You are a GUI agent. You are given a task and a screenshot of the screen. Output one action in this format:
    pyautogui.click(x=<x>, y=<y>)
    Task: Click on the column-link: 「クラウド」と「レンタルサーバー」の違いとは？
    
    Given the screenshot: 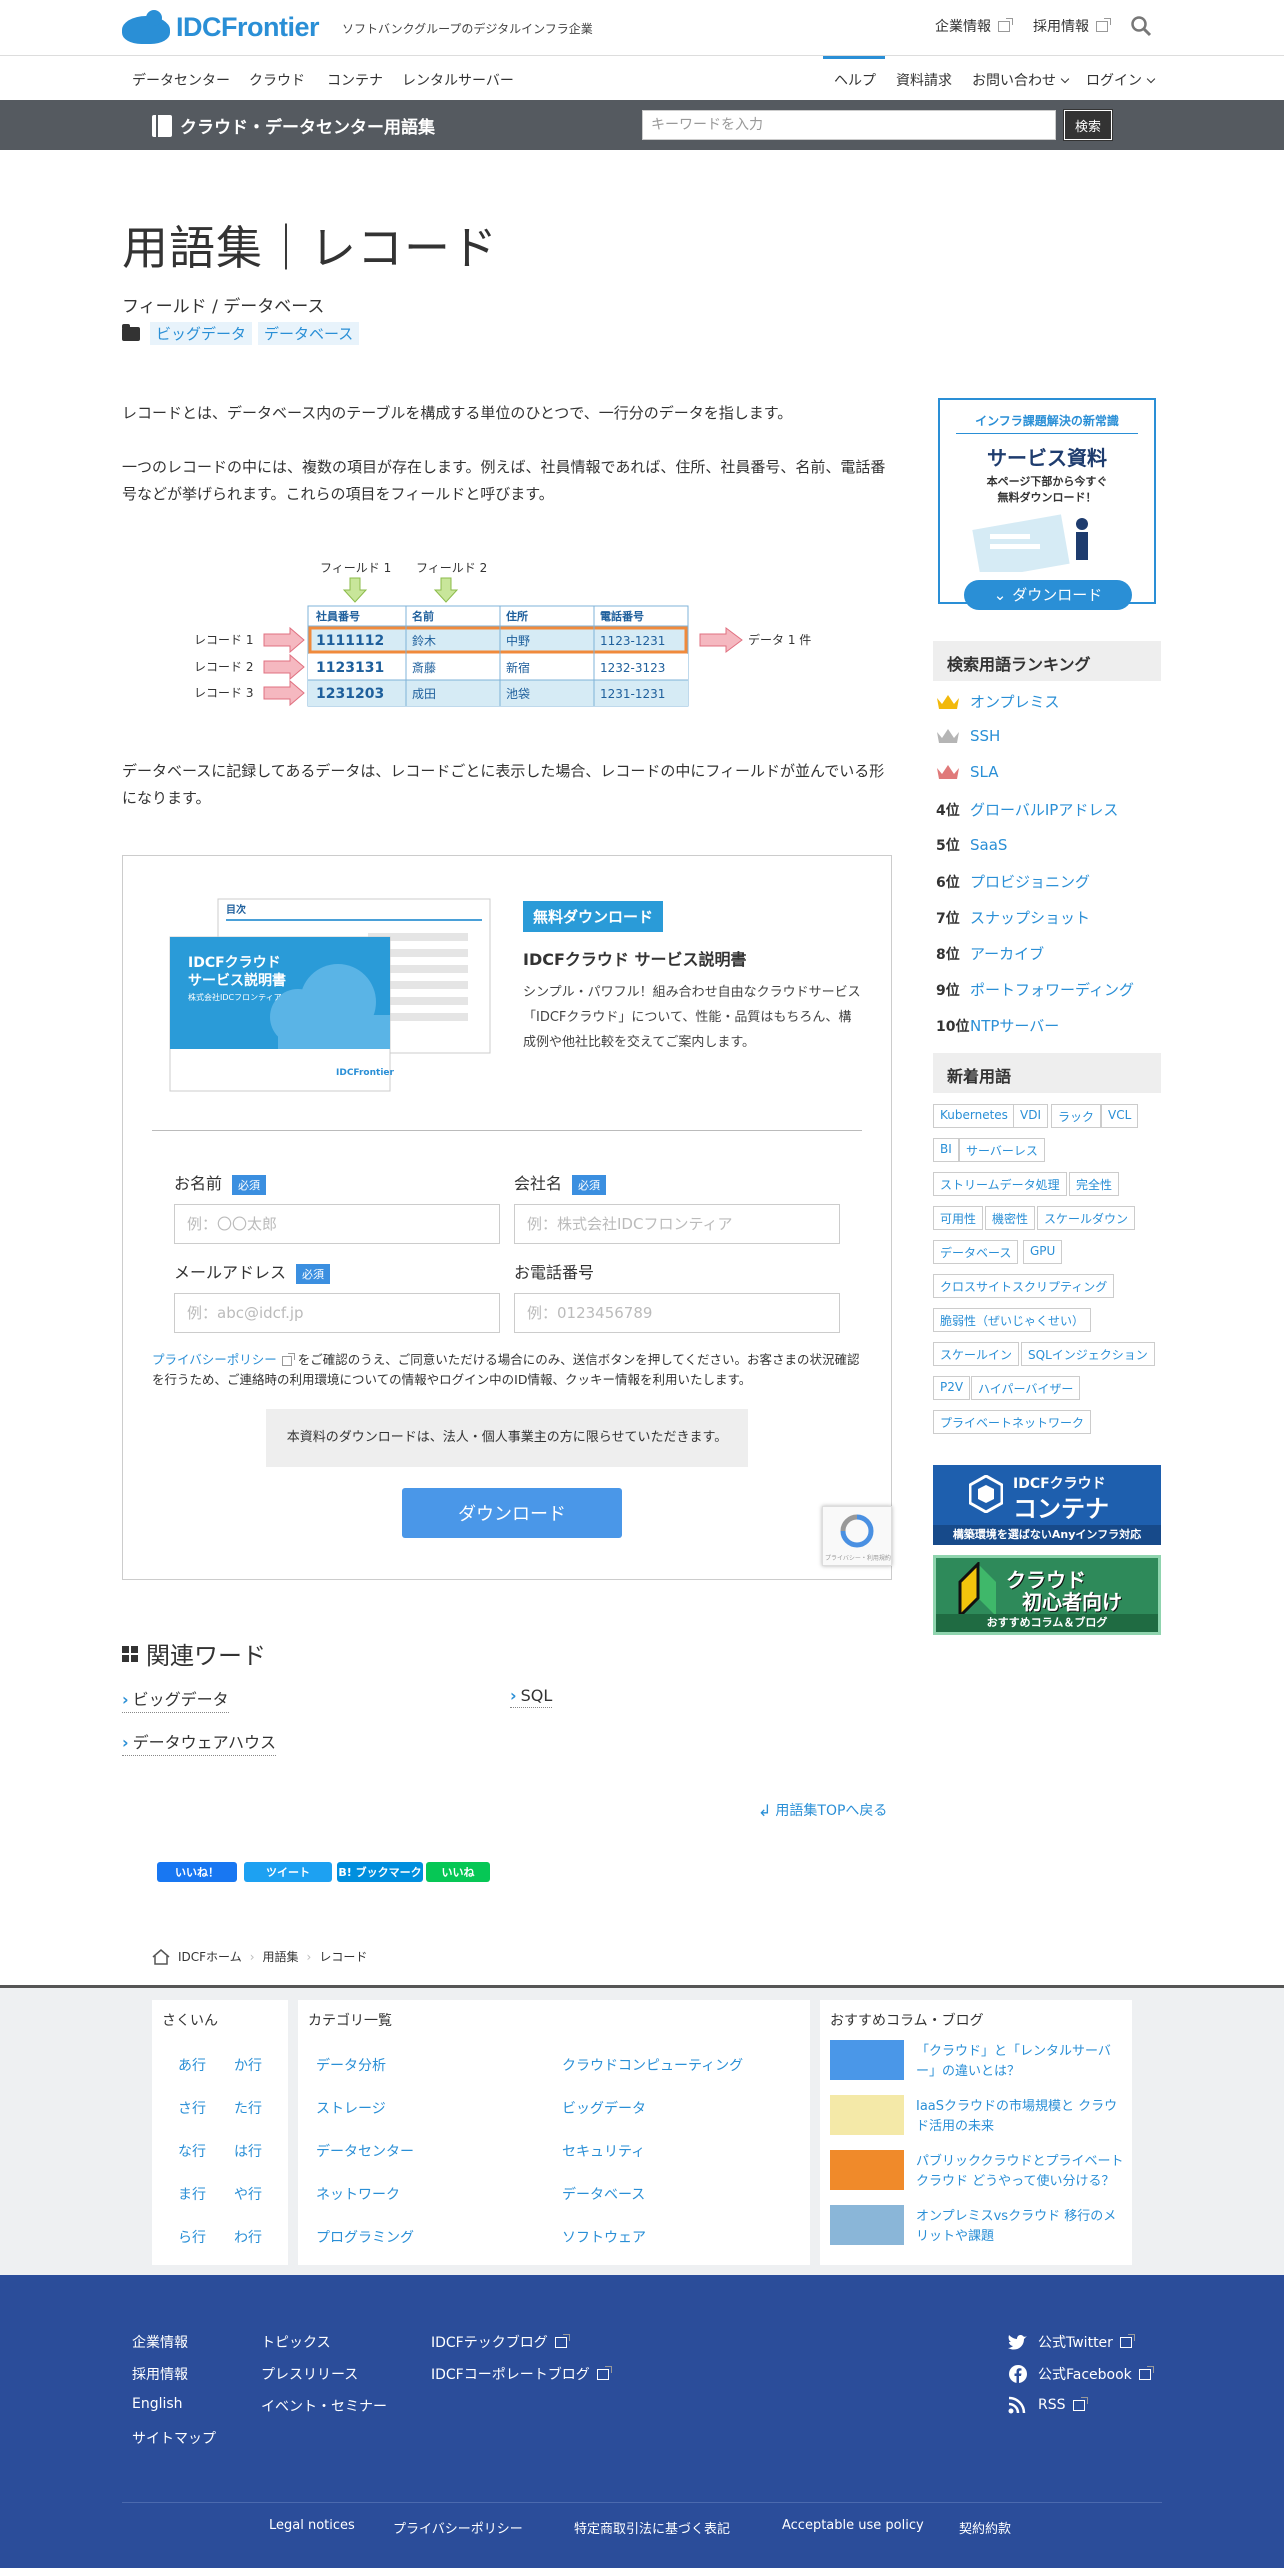 What is the action you would take?
    pyautogui.click(x=1021, y=2062)
    